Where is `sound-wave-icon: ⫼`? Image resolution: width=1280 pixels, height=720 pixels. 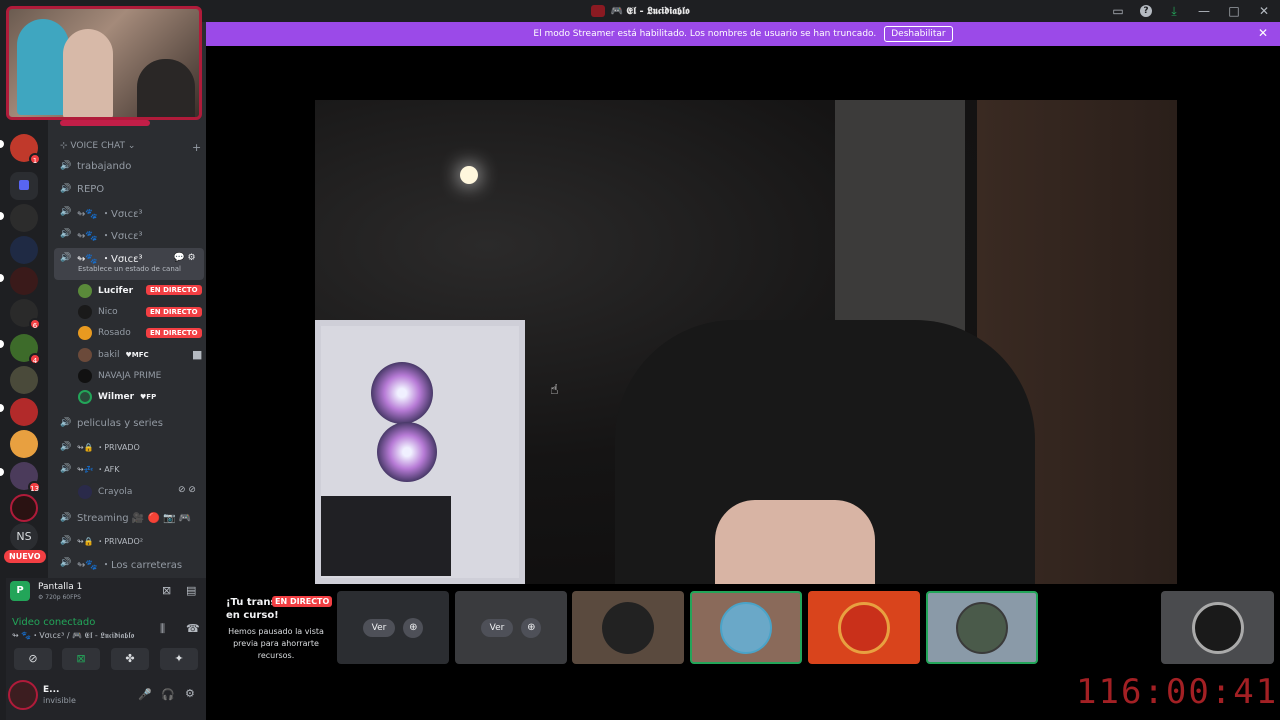
sound-wave-icon: ⫼ is located at coordinates (162, 629).